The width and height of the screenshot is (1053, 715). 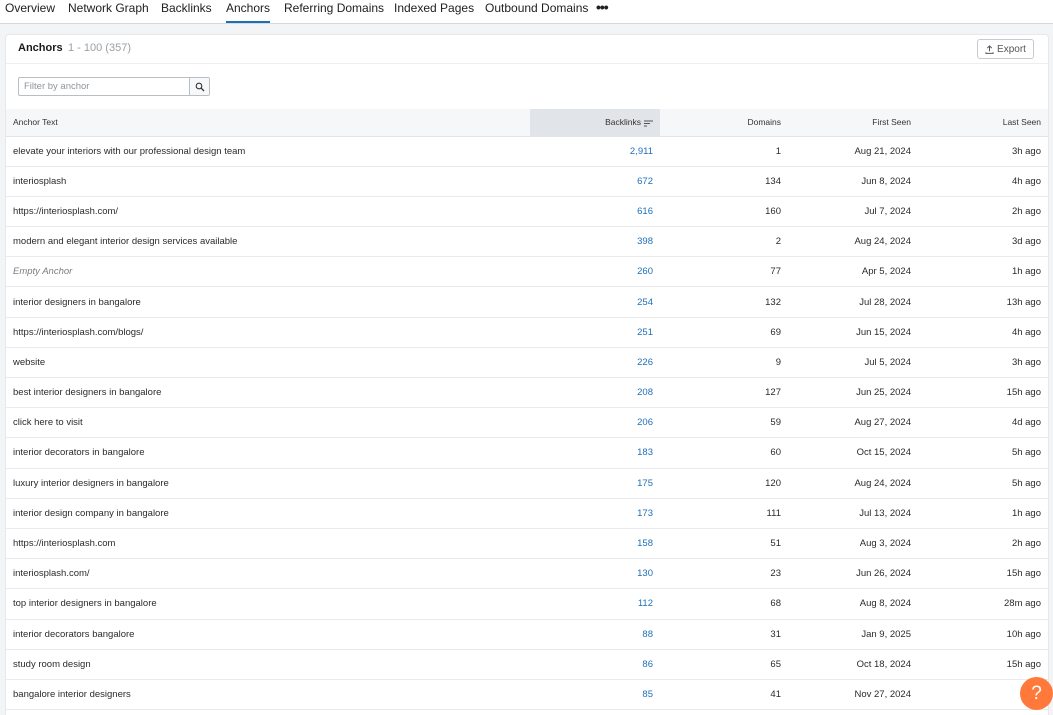 What do you see at coordinates (1011, 49) in the screenshot?
I see `export-label: Export` at bounding box center [1011, 49].